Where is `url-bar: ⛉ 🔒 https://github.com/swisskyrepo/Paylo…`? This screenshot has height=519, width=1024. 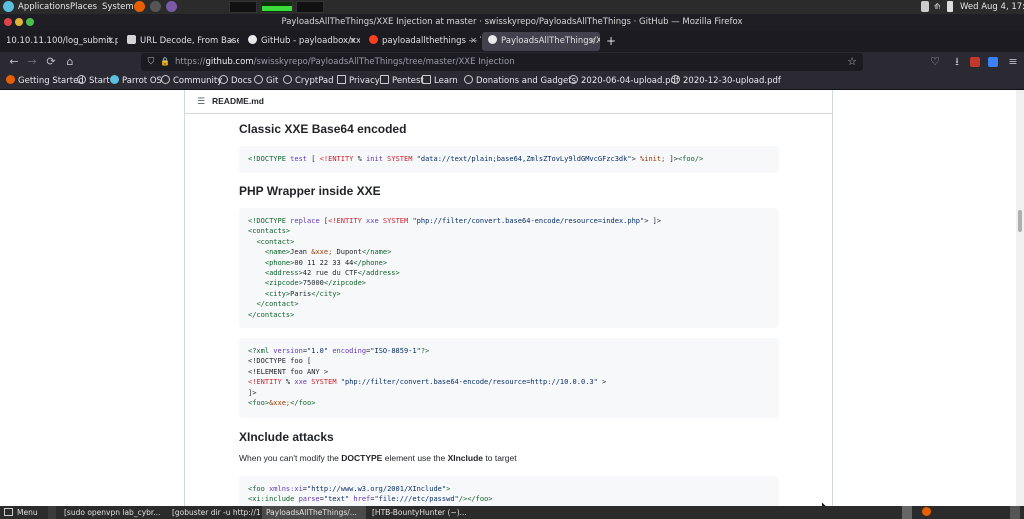 url-bar: ⛉ 🔒 https://github.com/swisskyrepo/Paylo… is located at coordinates (502, 62).